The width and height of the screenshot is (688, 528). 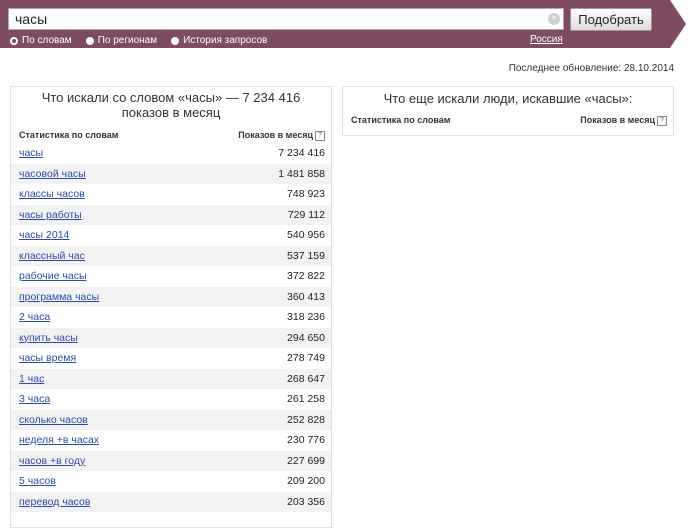 I want to click on keyword-link: сколько часов, so click(x=53, y=420).